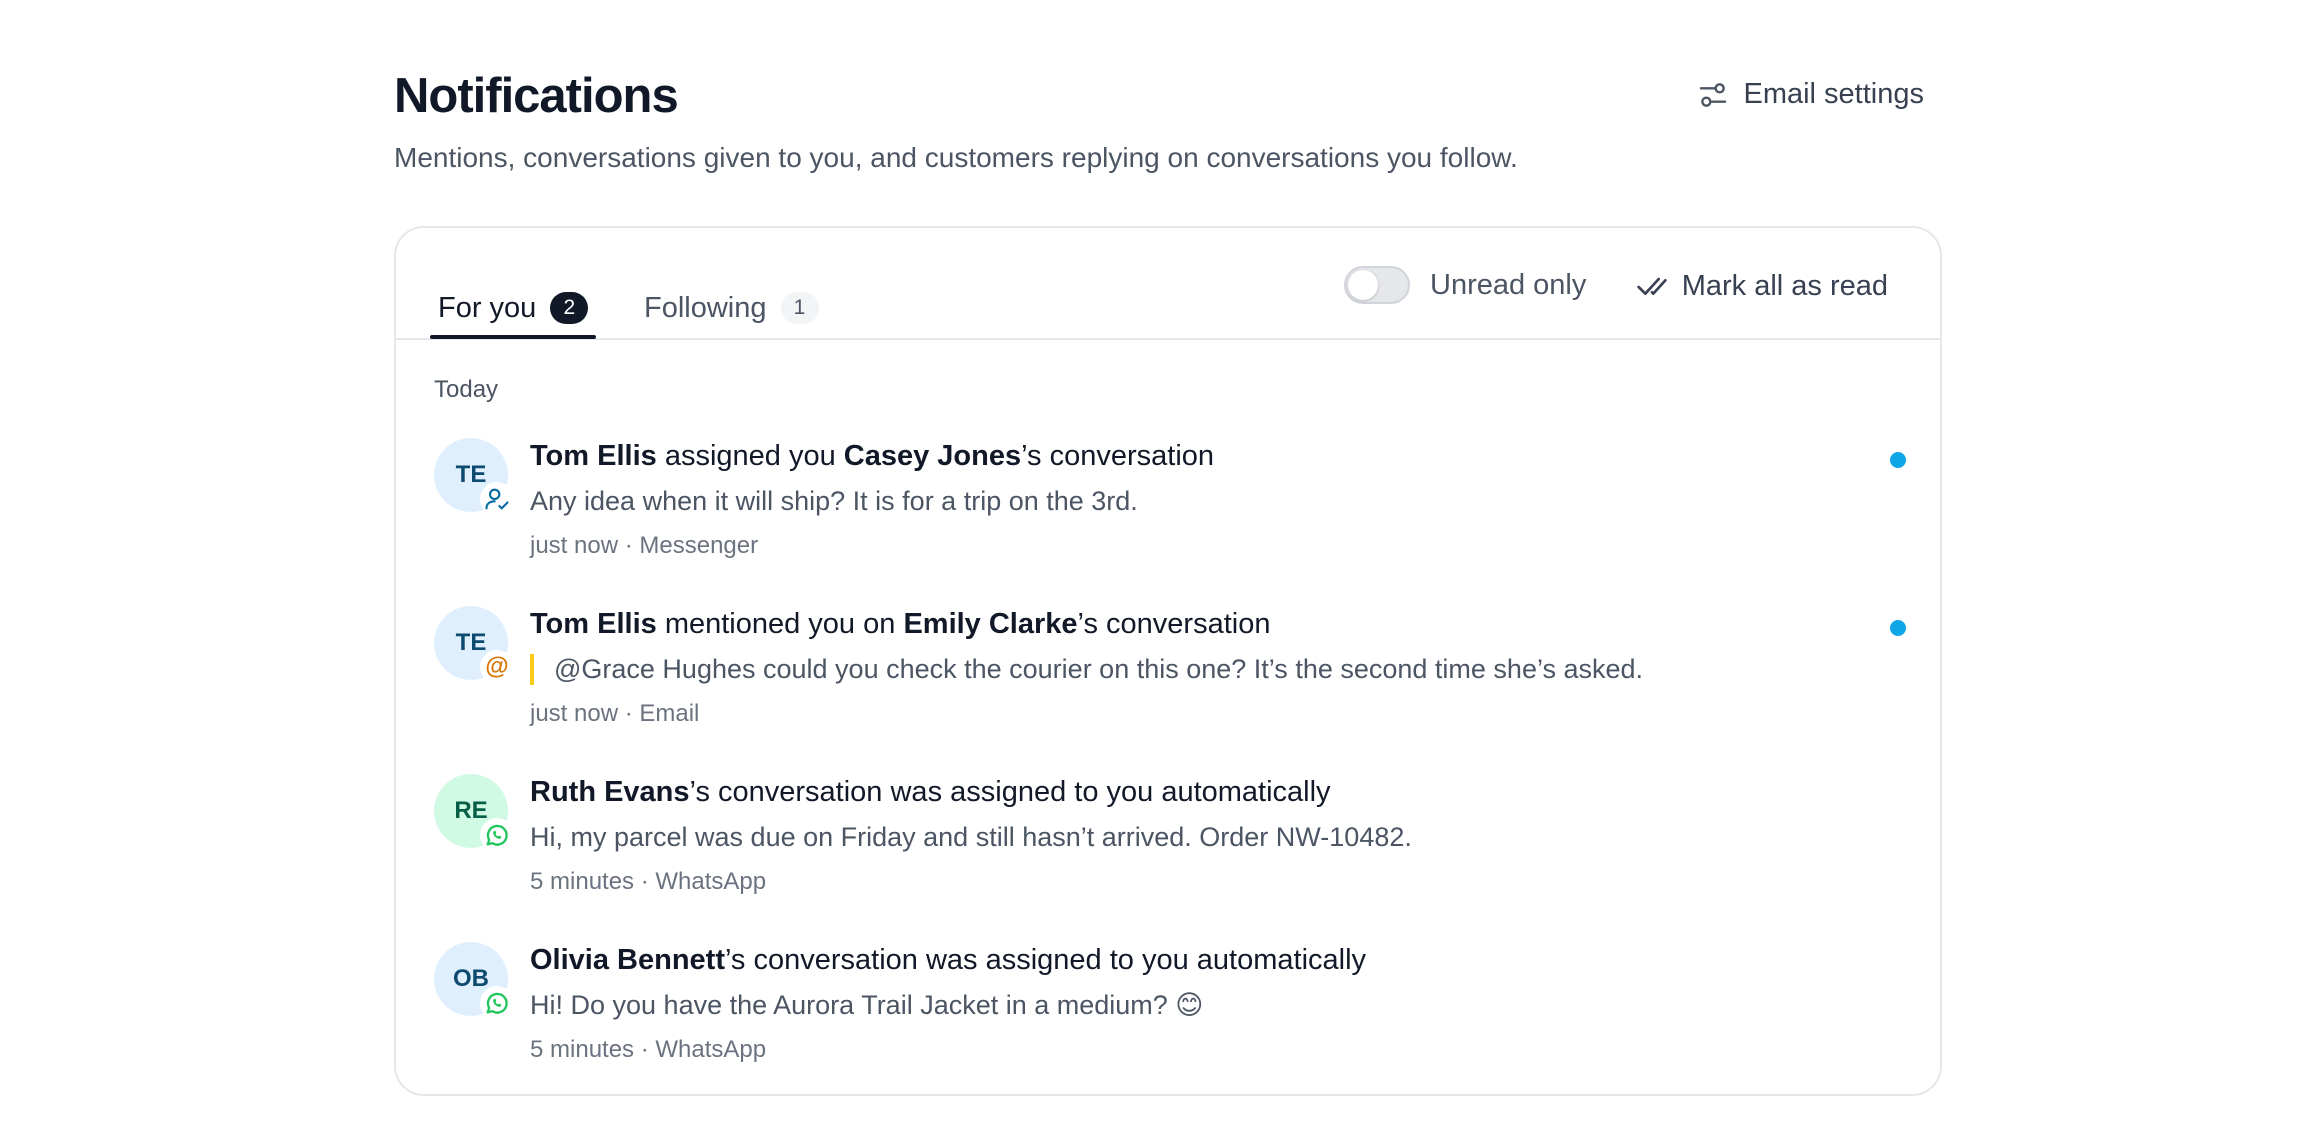  I want to click on notification-verb: assigned you, so click(750, 456).